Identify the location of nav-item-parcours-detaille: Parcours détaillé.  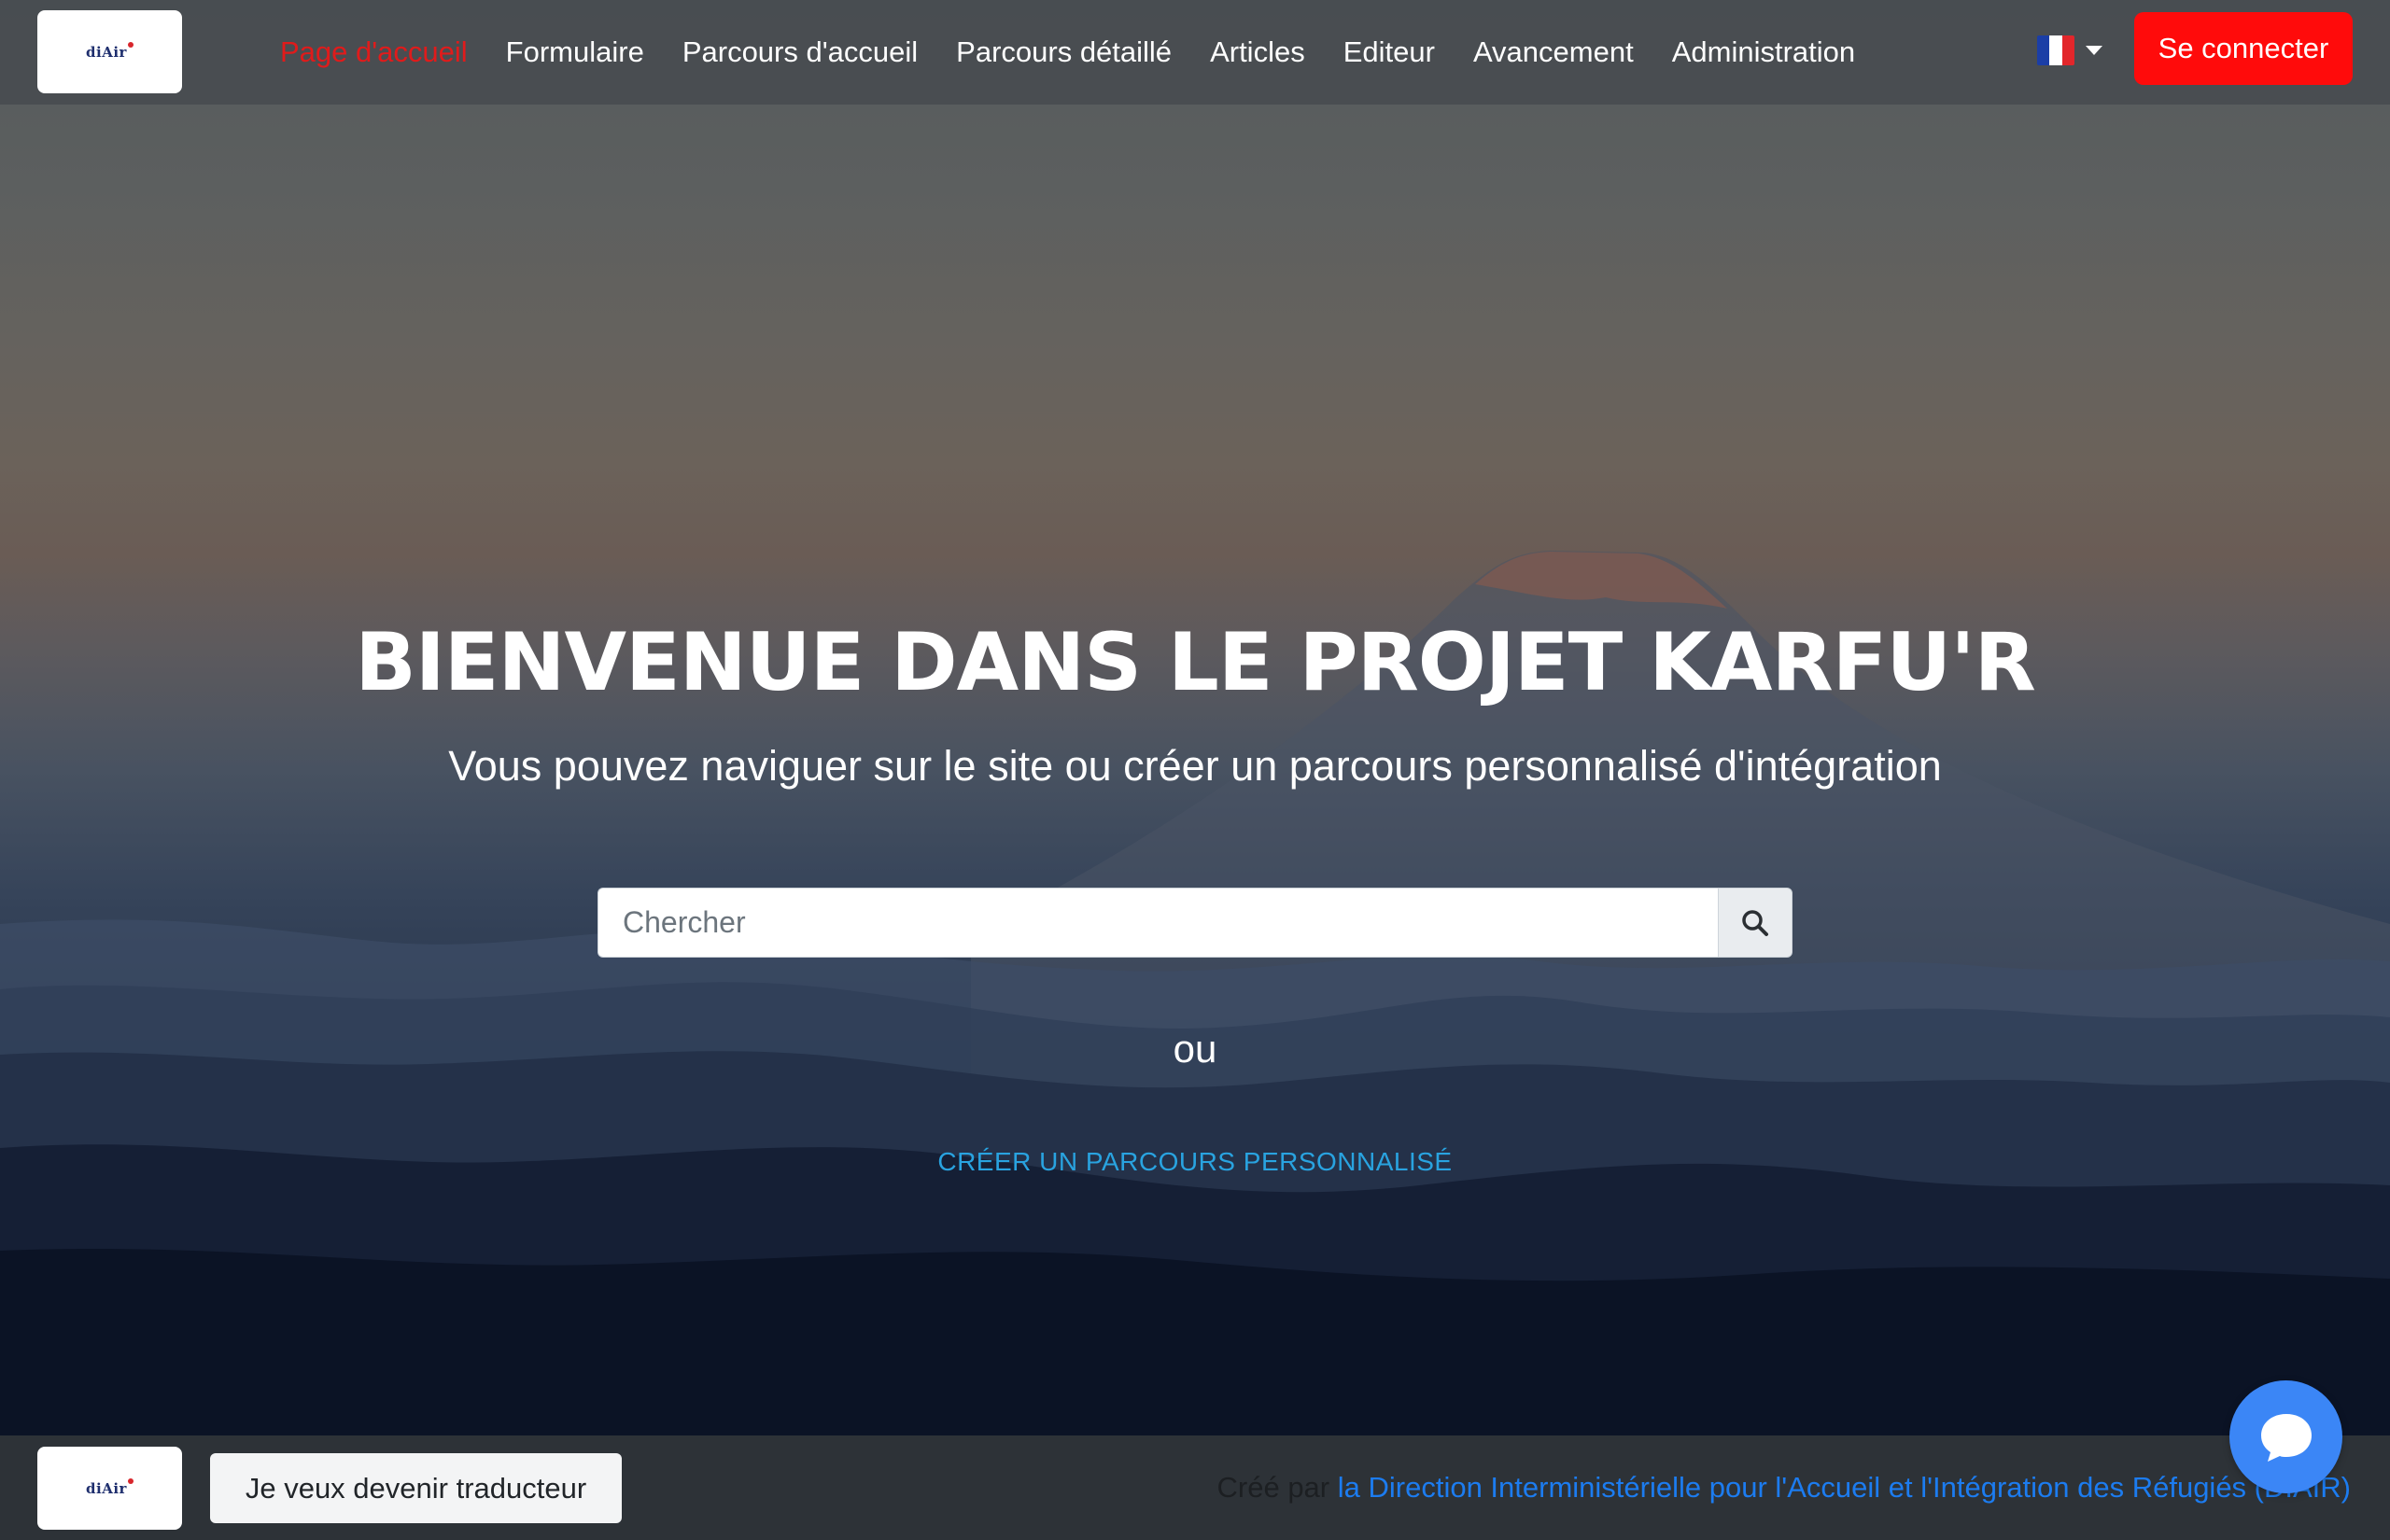
(1064, 52).